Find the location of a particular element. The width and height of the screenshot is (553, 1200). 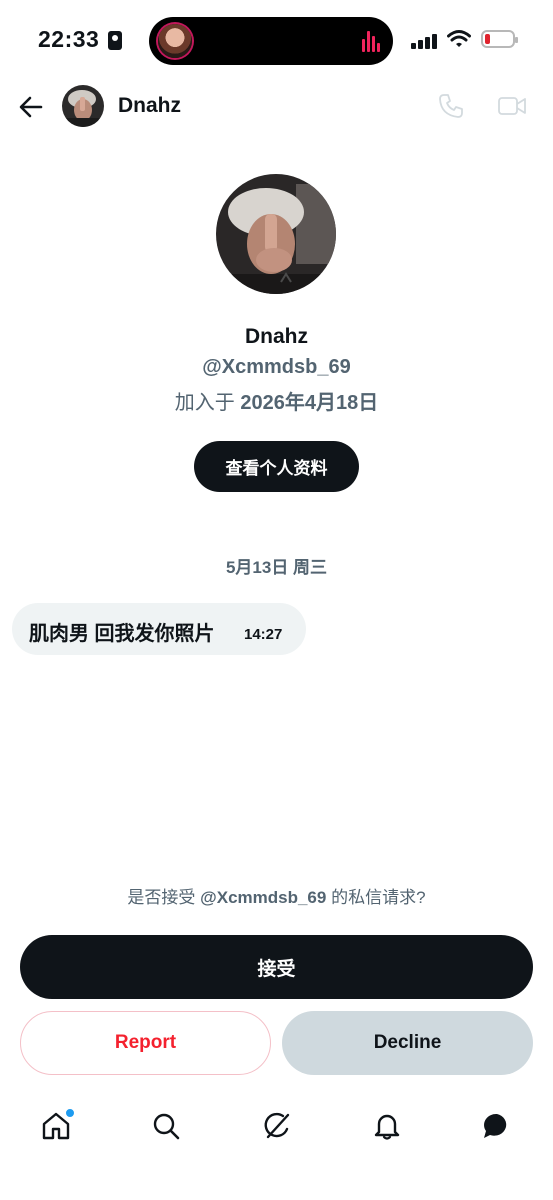

decline-button: Decline is located at coordinates (407, 1043).